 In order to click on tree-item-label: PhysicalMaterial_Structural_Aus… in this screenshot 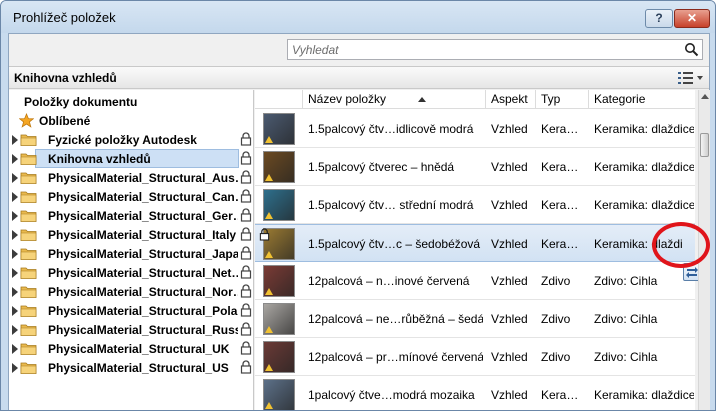, I will do `click(143, 178)`.